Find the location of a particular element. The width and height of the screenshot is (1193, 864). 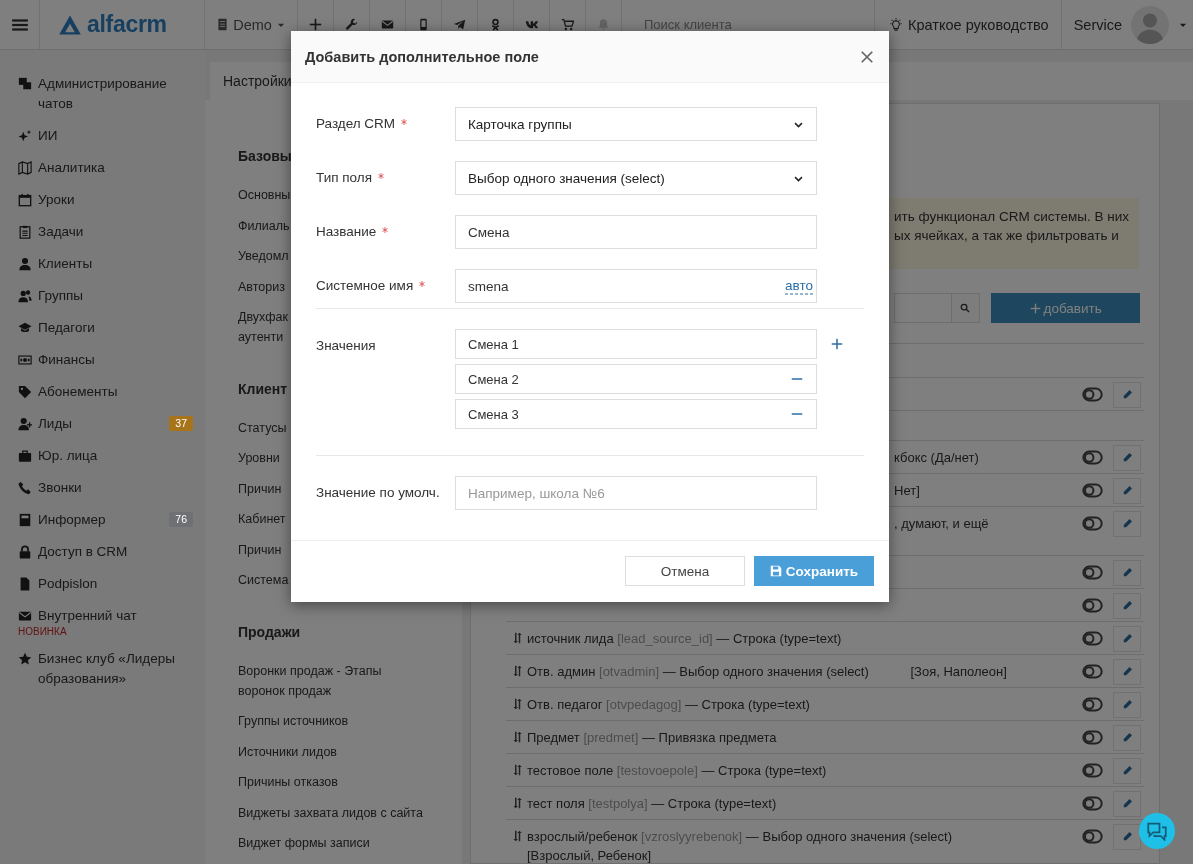

sidebar-item: Администрирование чатов is located at coordinates (110, 94).